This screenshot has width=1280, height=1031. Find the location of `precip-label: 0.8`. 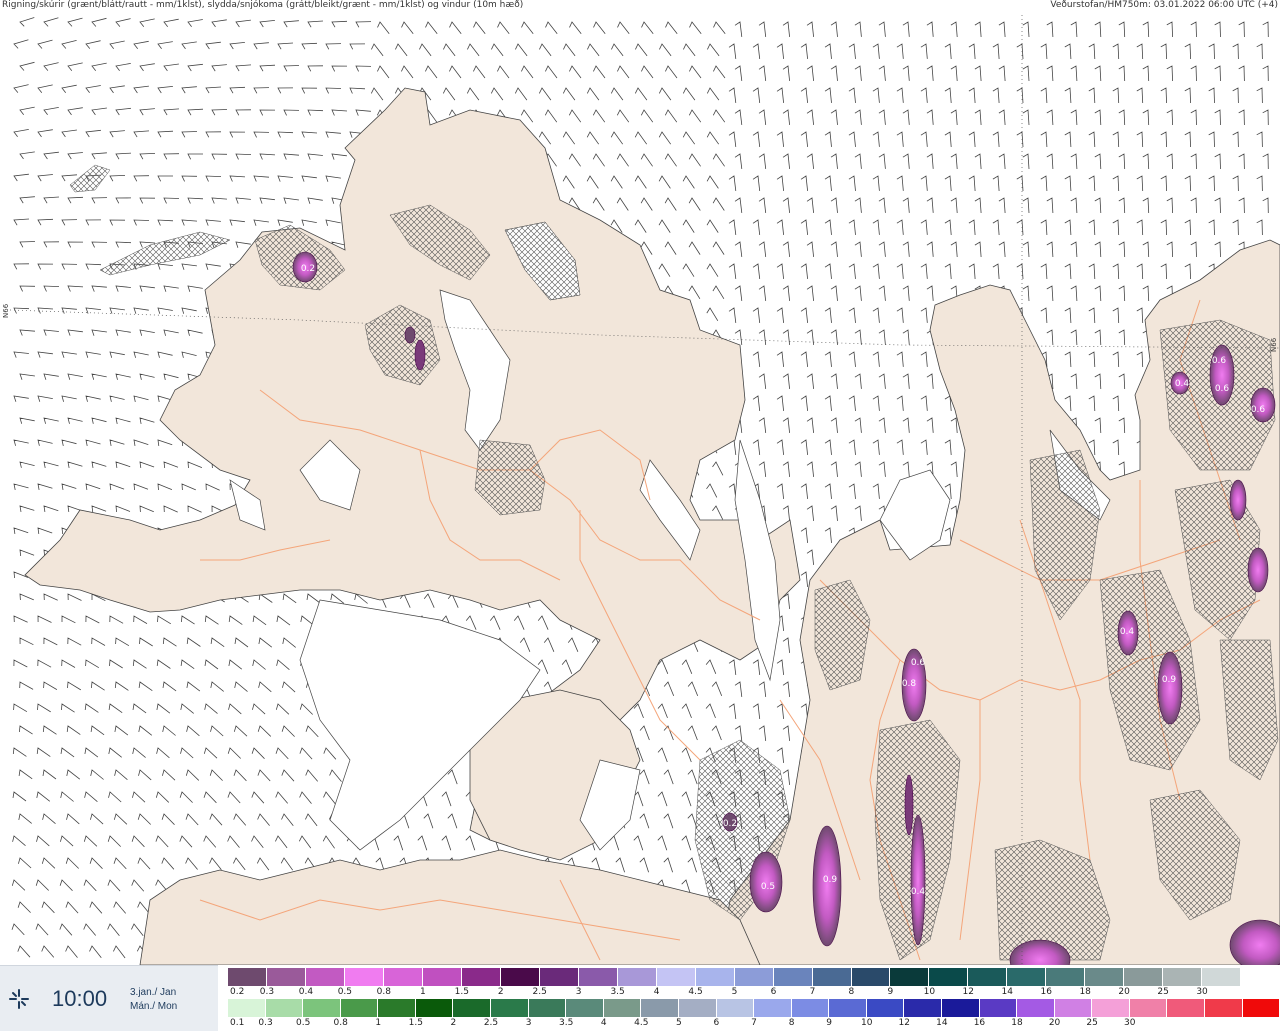

precip-label: 0.8 is located at coordinates (909, 684).